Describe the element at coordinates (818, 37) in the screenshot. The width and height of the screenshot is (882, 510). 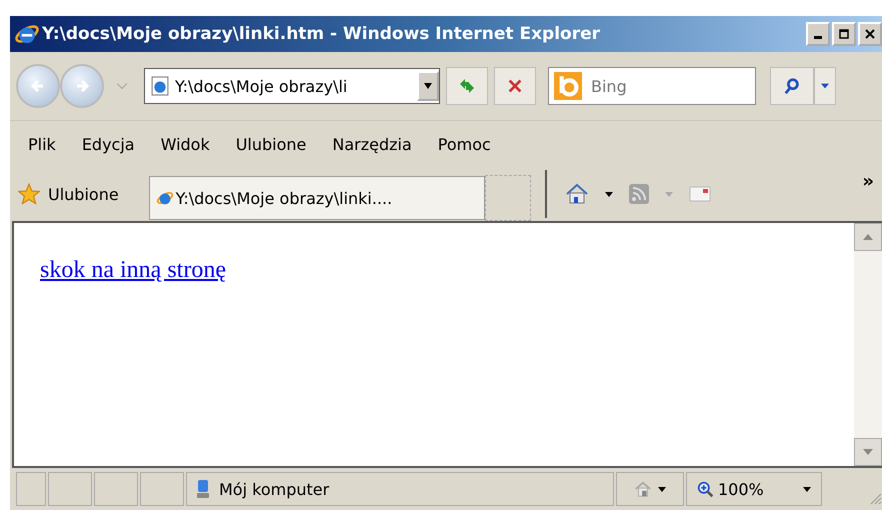
I see `minimize-icon` at that location.